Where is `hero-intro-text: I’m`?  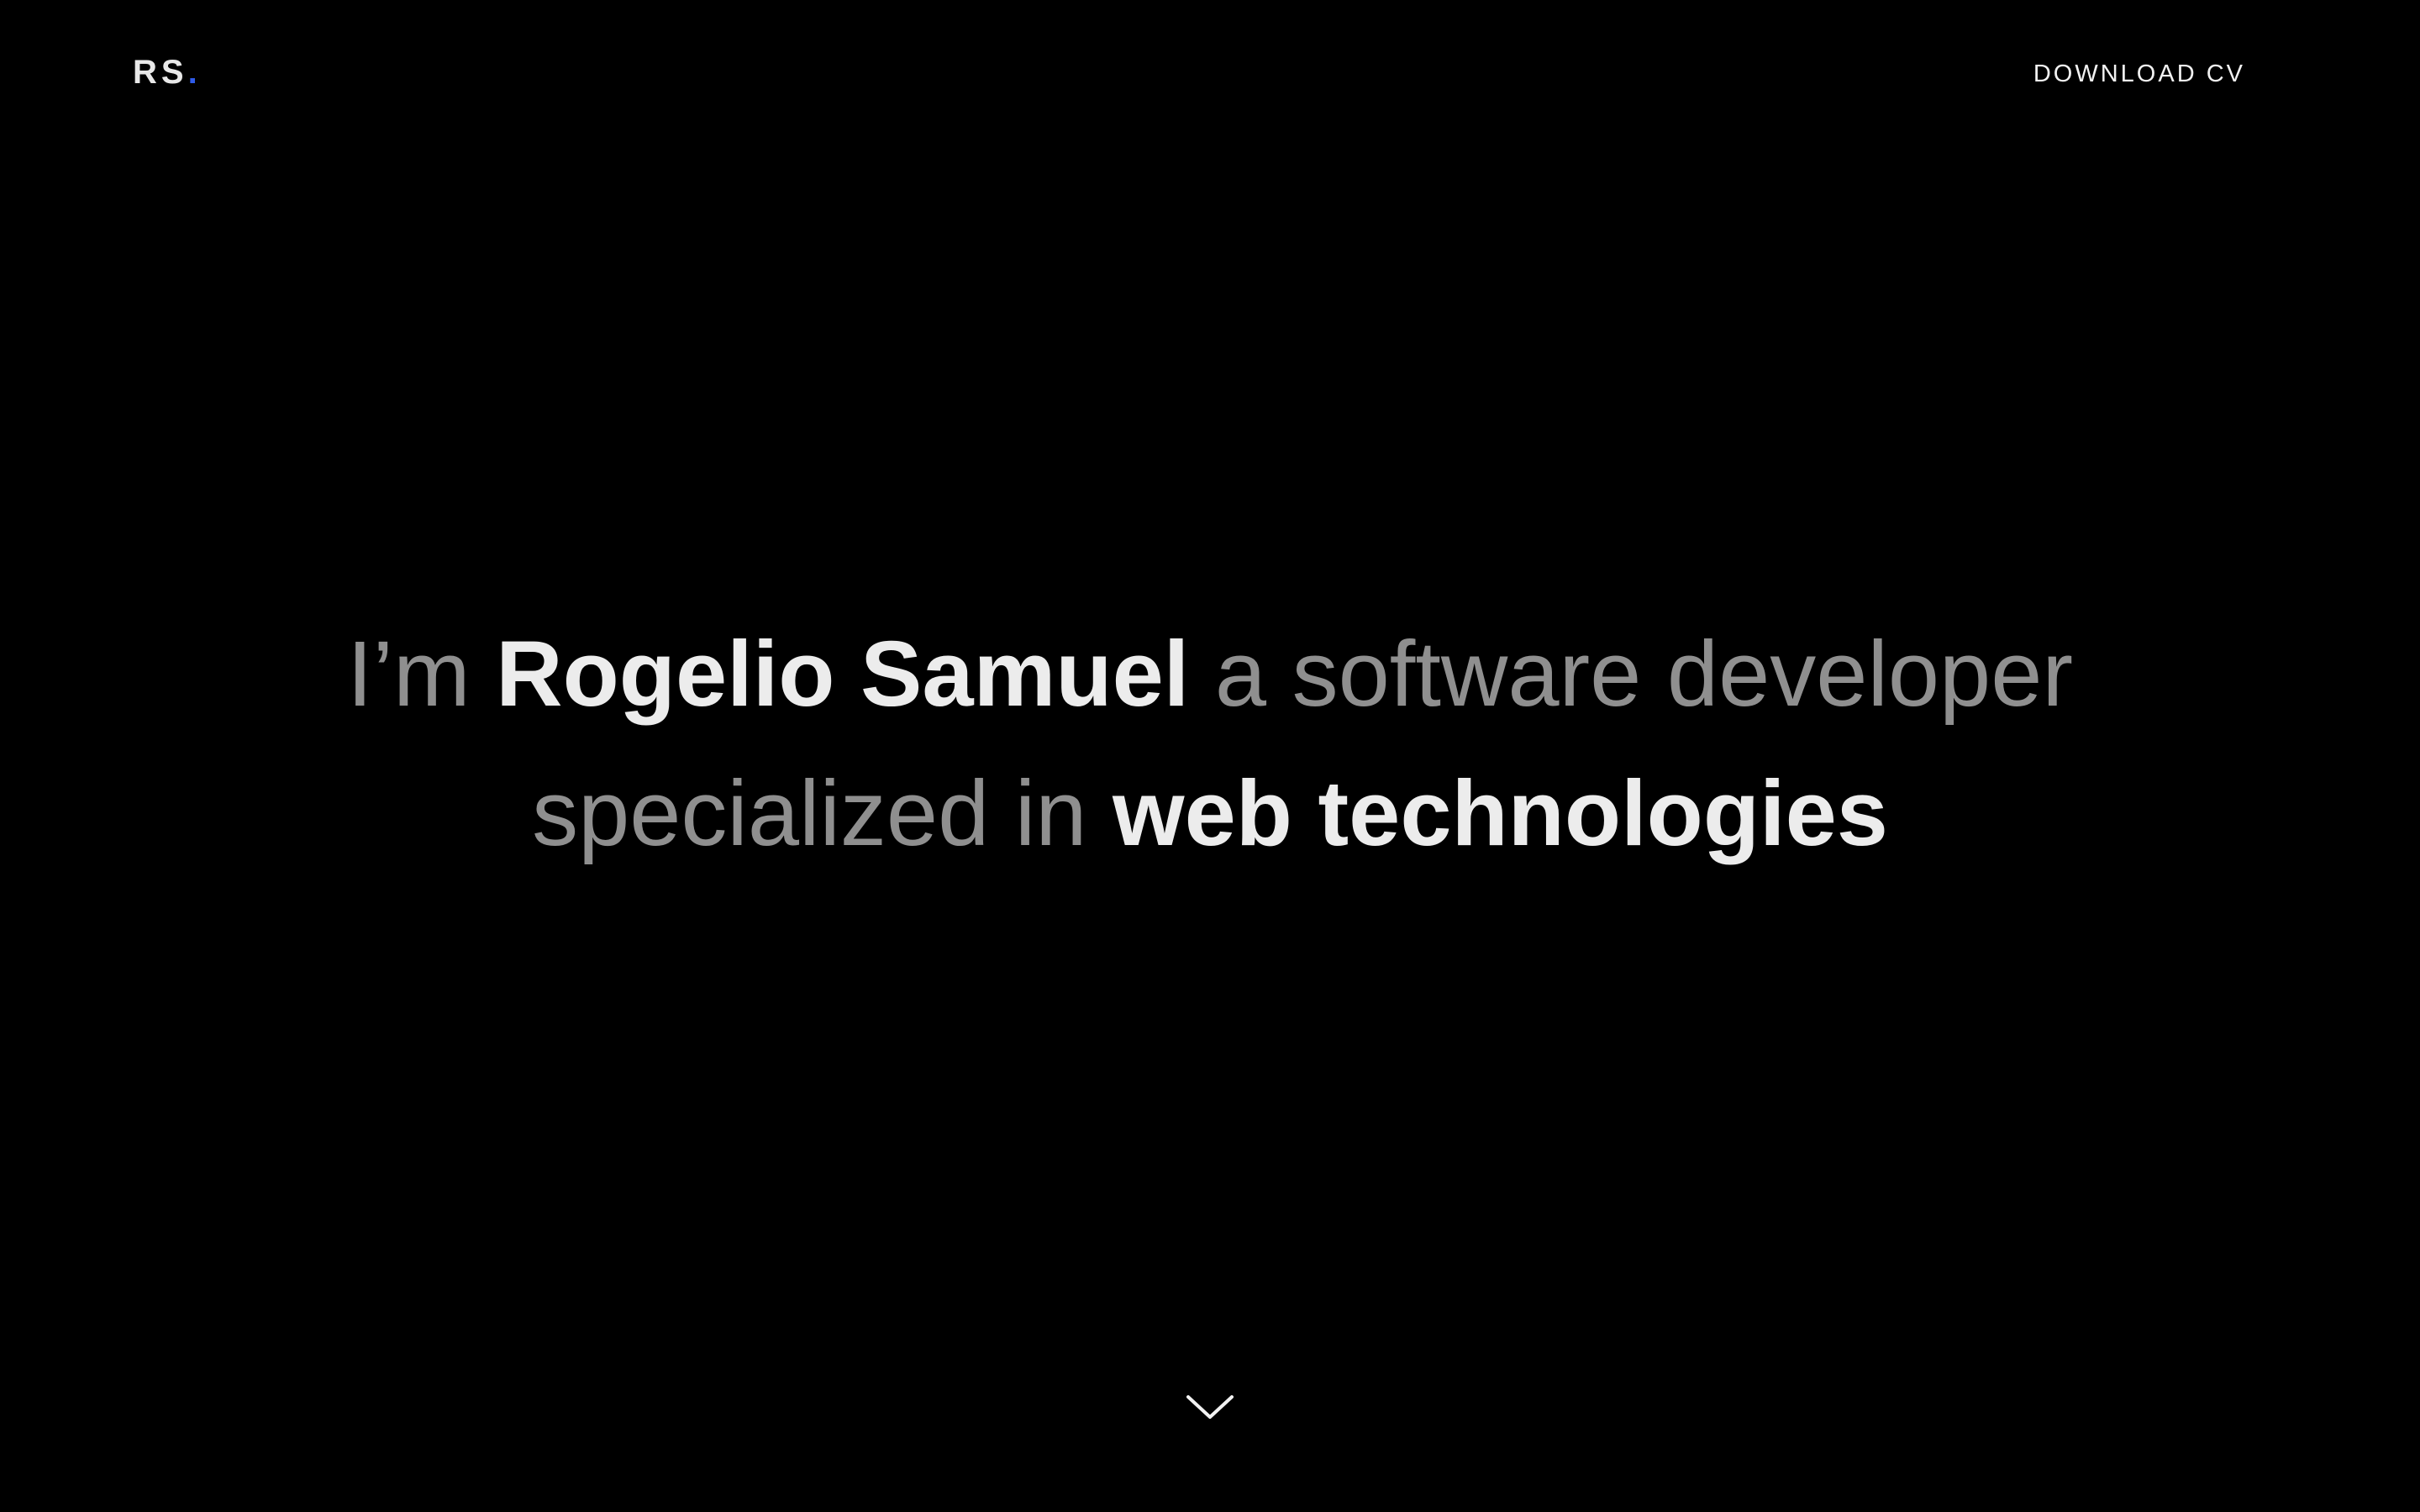 hero-intro-text: I’m is located at coordinates (408, 674).